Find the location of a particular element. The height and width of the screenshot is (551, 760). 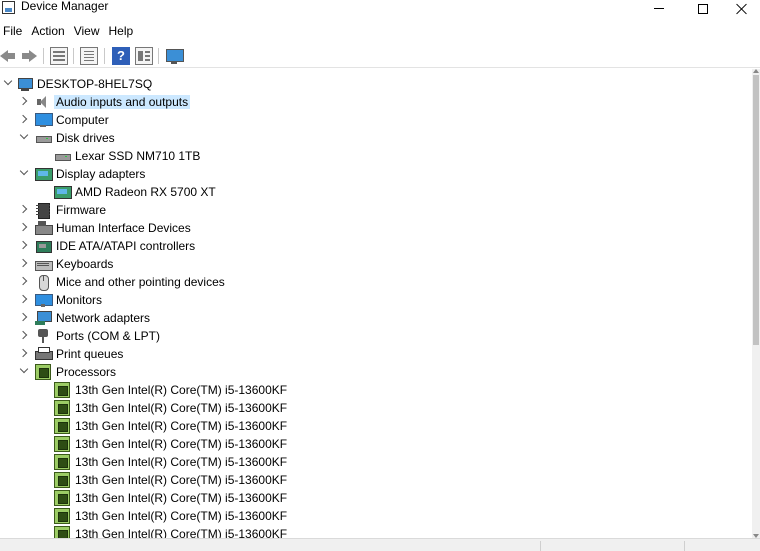

tree-node-label: Mice and other pointing devices is located at coordinates (140, 282).